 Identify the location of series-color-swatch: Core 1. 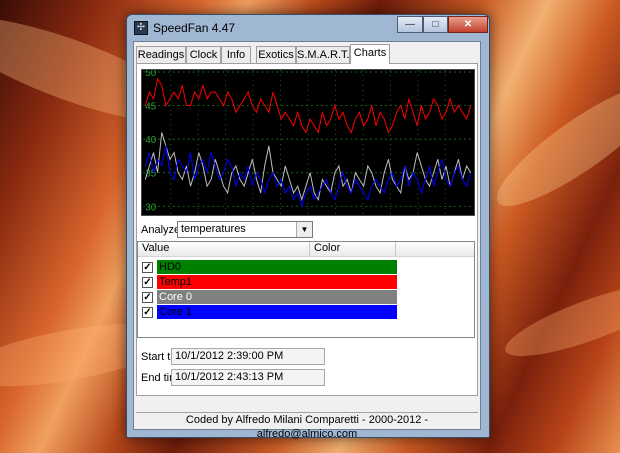
(277, 312).